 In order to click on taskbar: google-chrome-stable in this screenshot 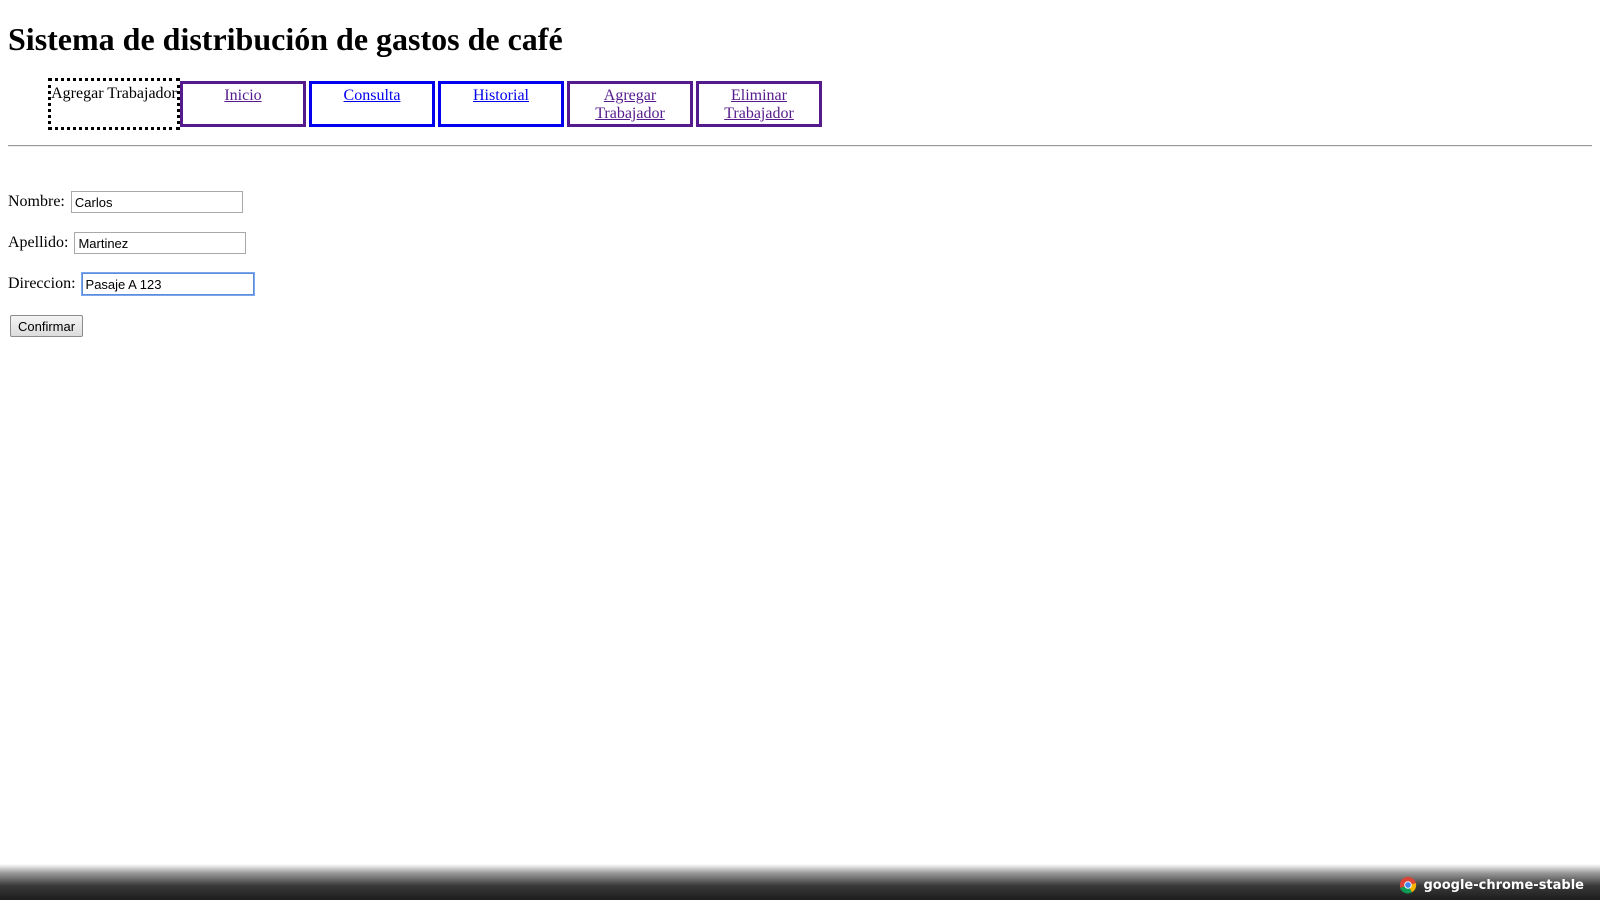, I will do `click(800, 882)`.